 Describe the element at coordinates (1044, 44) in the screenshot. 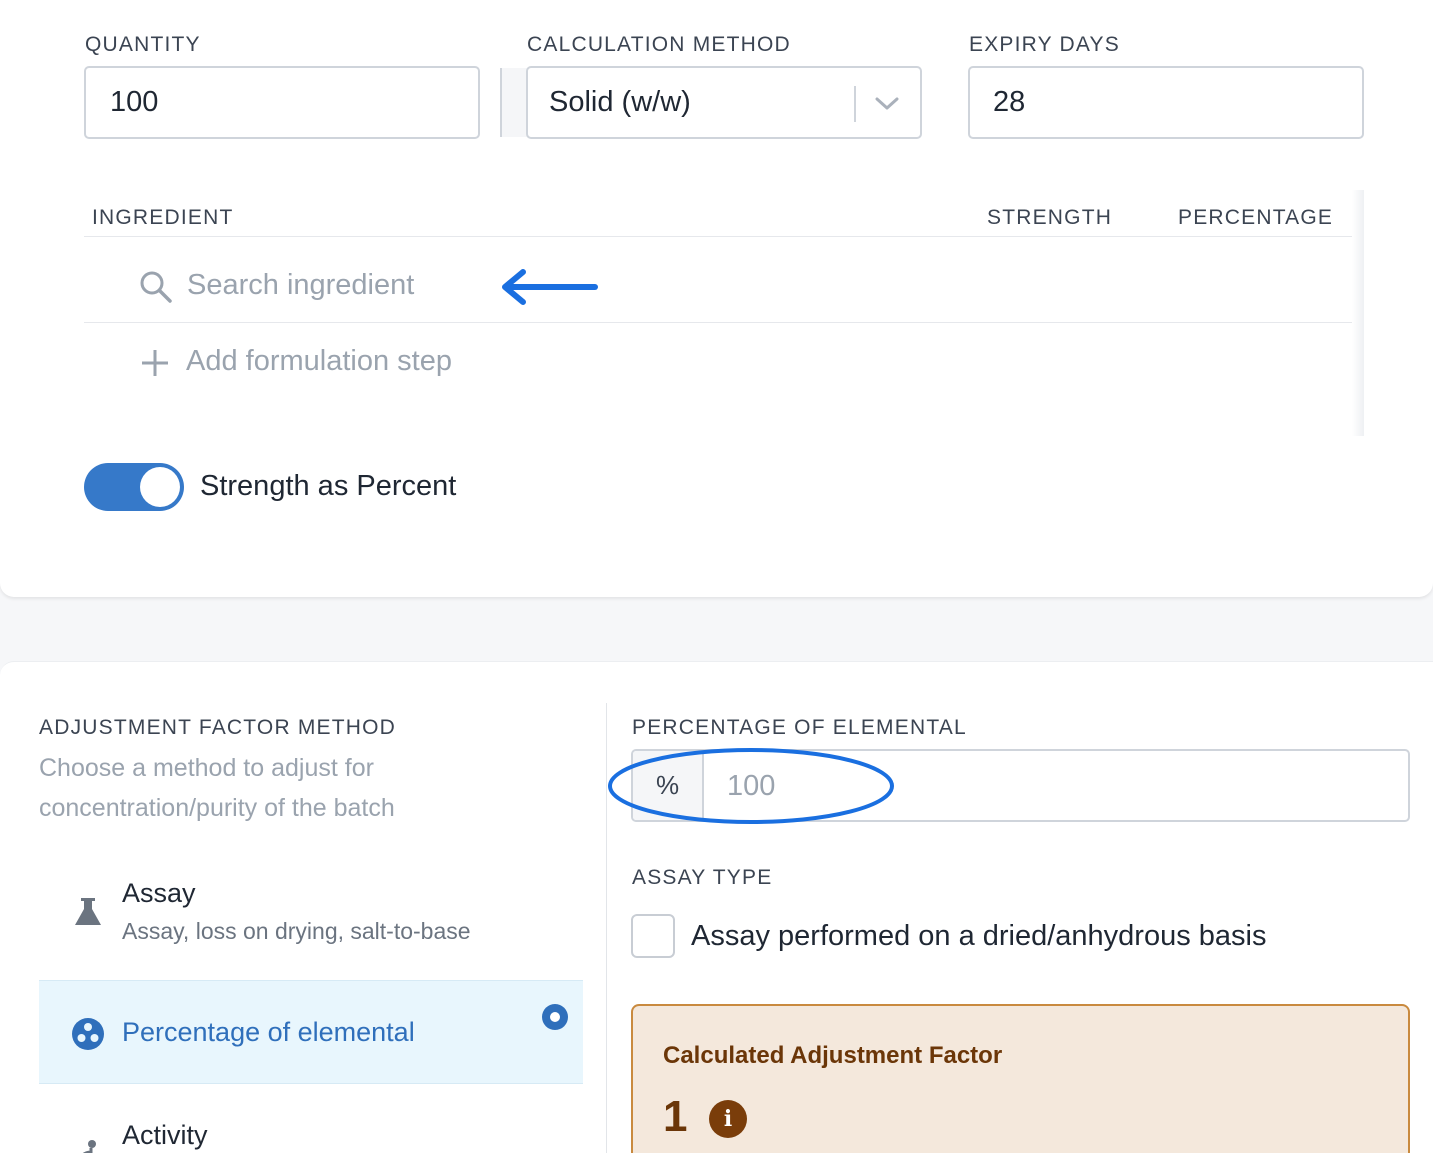

I see `expiry-days-label: EXPIRY DAYS` at that location.